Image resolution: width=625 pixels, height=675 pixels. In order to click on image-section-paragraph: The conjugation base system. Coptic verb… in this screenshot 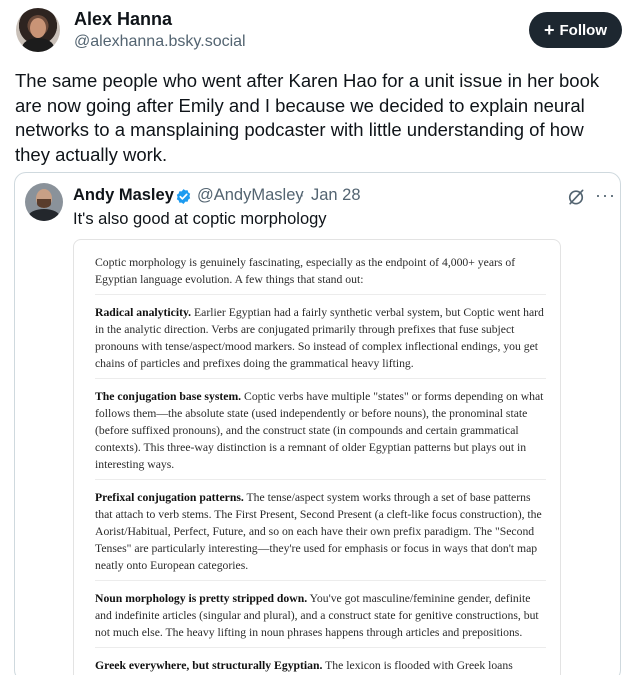, I will do `click(320, 430)`.